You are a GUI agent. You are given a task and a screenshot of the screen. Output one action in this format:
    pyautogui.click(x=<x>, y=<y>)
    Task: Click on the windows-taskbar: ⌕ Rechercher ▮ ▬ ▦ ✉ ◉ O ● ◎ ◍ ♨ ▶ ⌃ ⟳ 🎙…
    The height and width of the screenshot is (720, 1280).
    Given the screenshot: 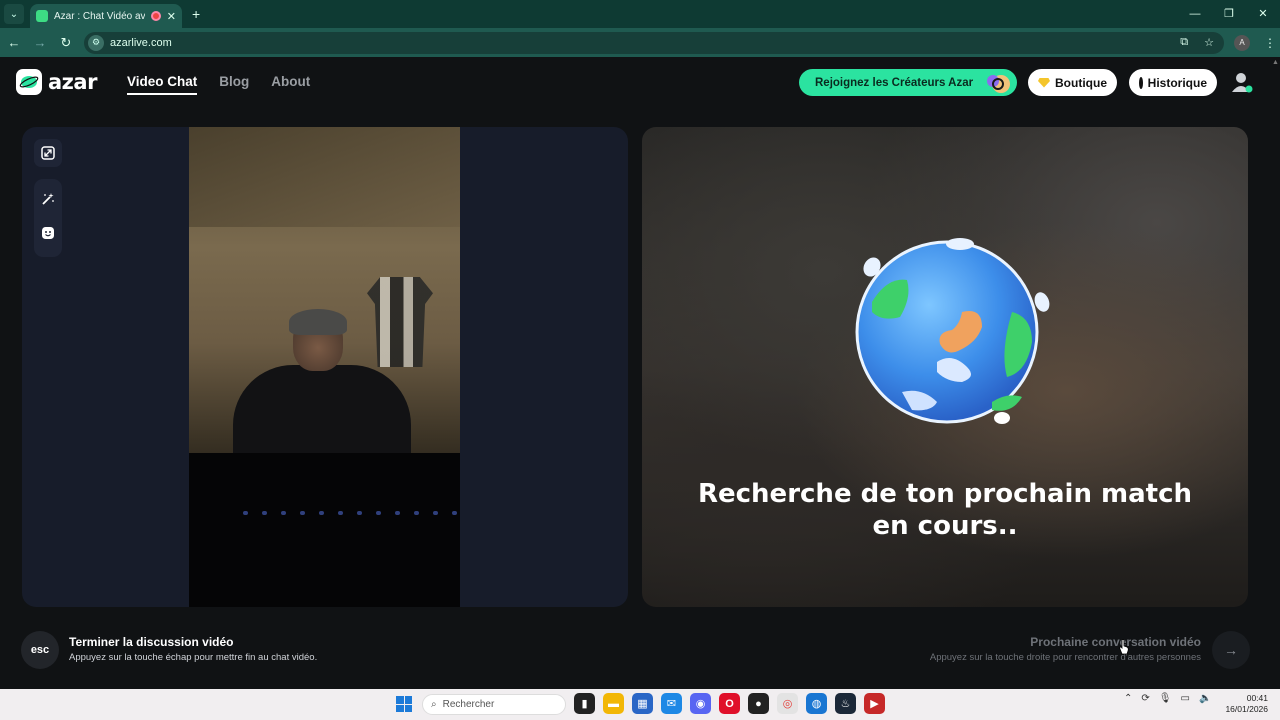 What is the action you would take?
    pyautogui.click(x=640, y=704)
    